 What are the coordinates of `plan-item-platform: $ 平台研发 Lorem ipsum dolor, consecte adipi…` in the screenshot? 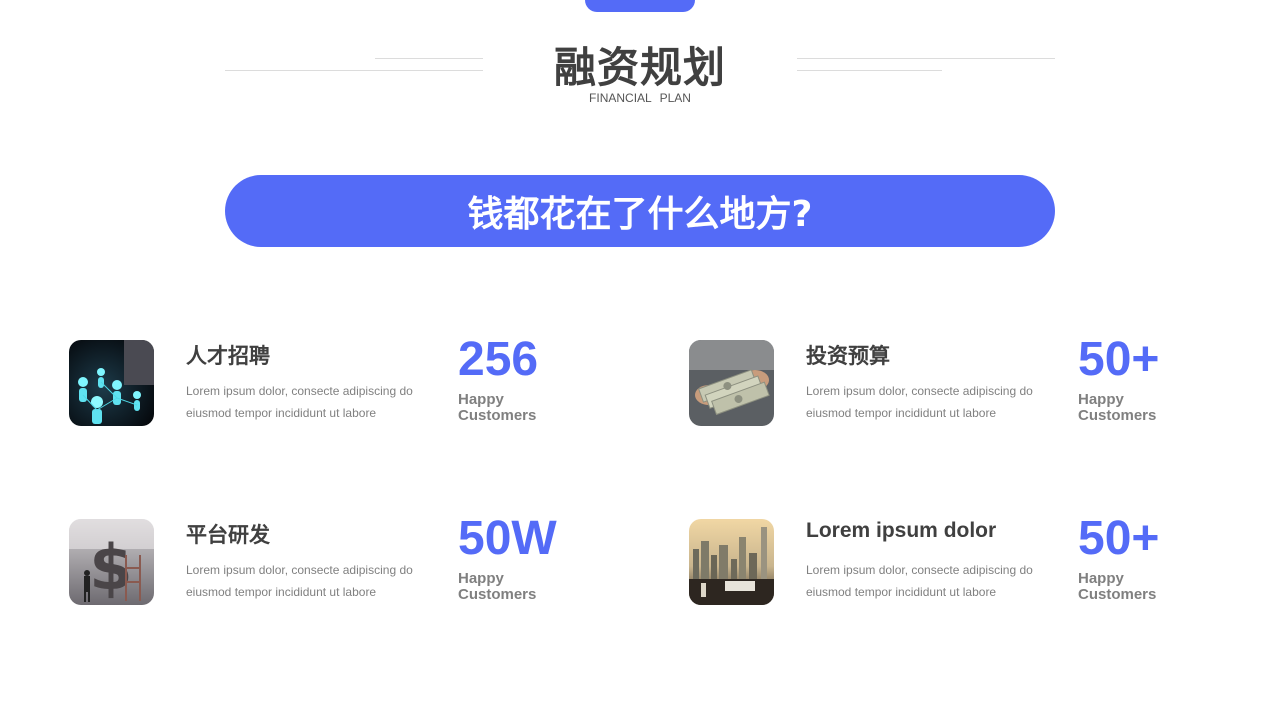 It's located at (349, 565).